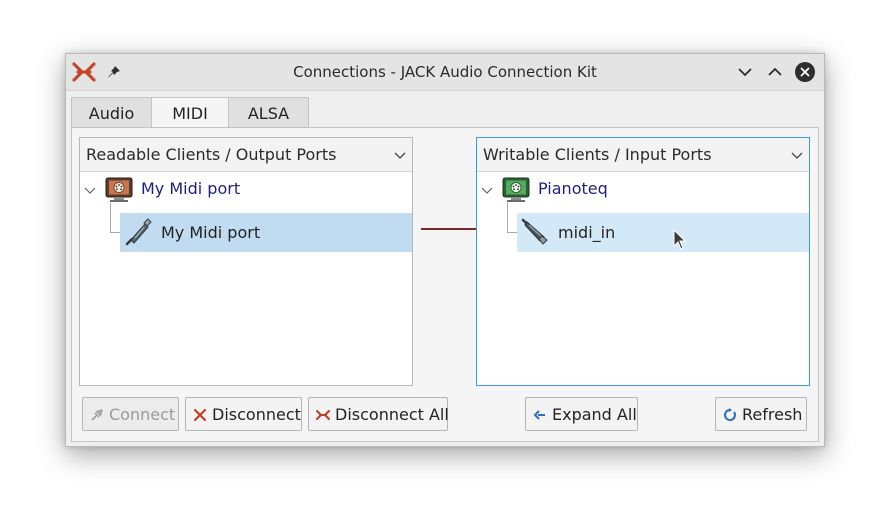  Describe the element at coordinates (190, 114) in the screenshot. I see `tab-midi: MIDI` at that location.